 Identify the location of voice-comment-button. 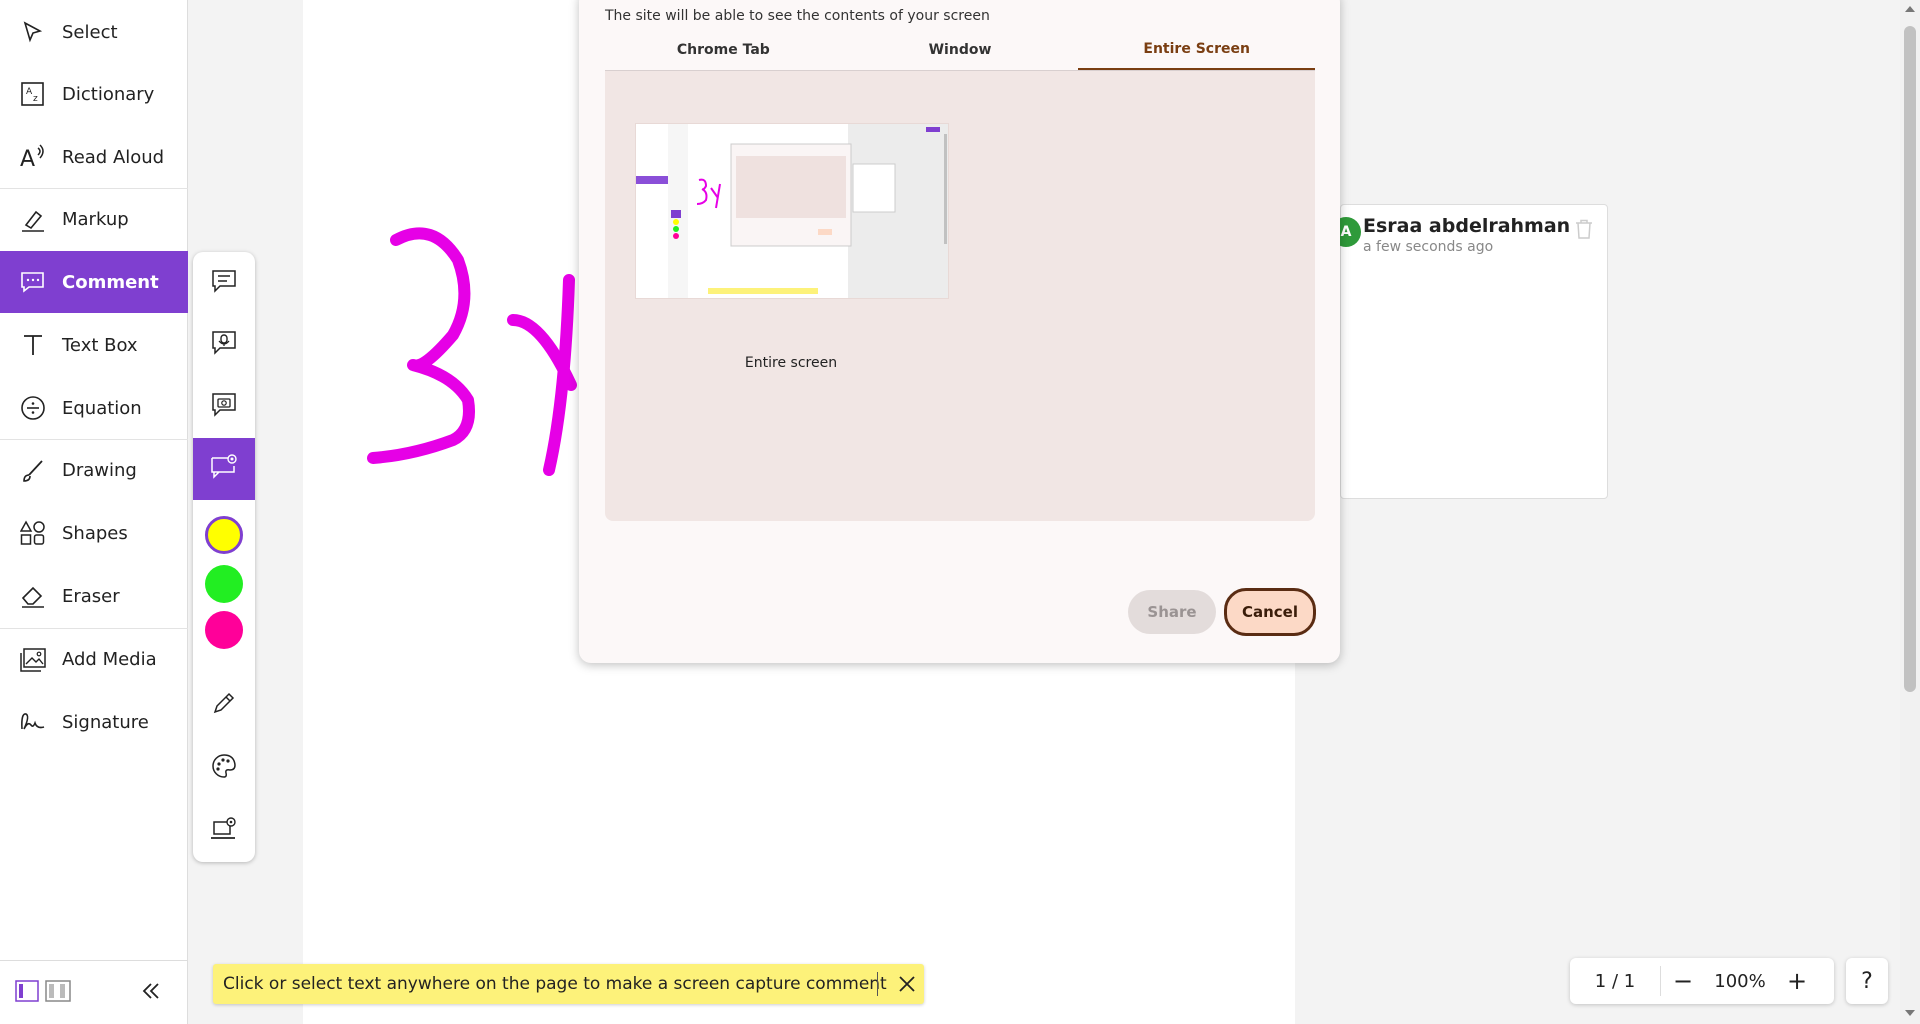
(224, 345).